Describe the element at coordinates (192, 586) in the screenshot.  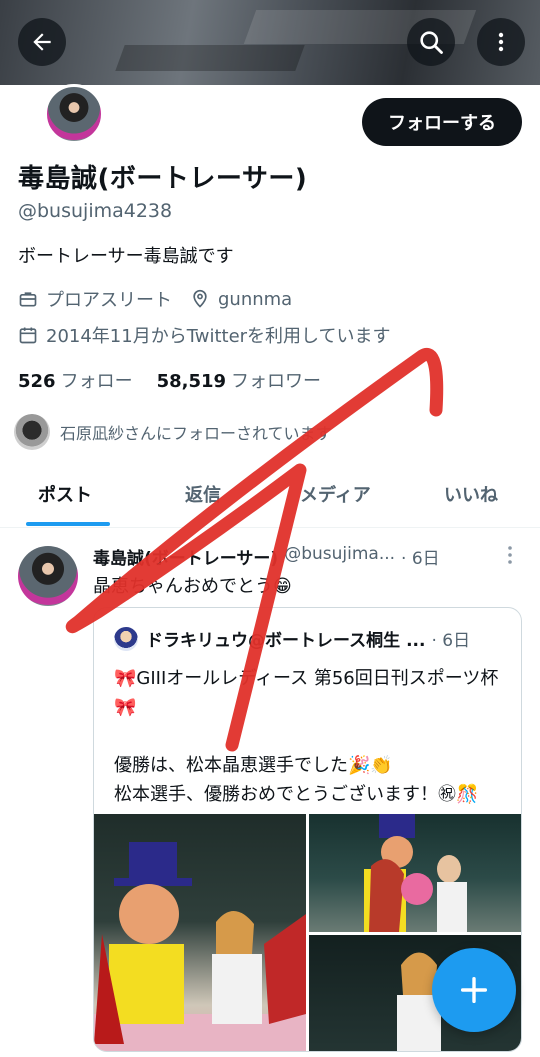
I see `post-text: 晶恵ちゃんおめでとう😁` at that location.